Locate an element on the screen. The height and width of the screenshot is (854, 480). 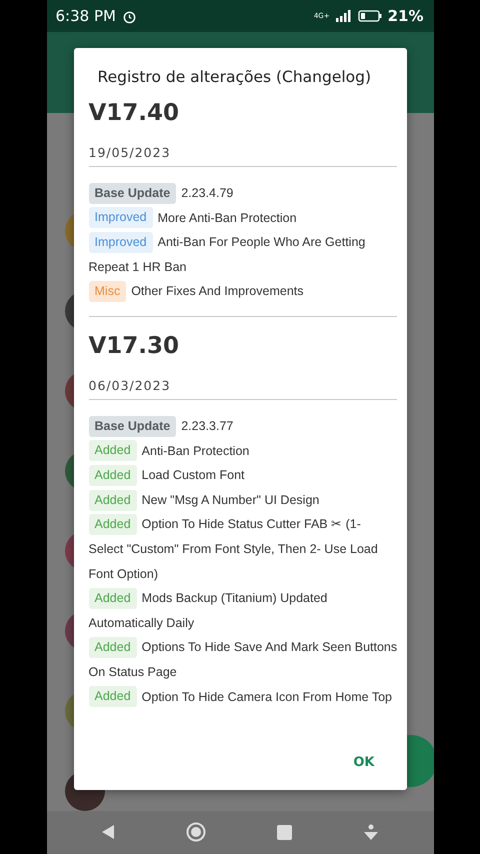
version-heading: V17.30 is located at coordinates (134, 346).